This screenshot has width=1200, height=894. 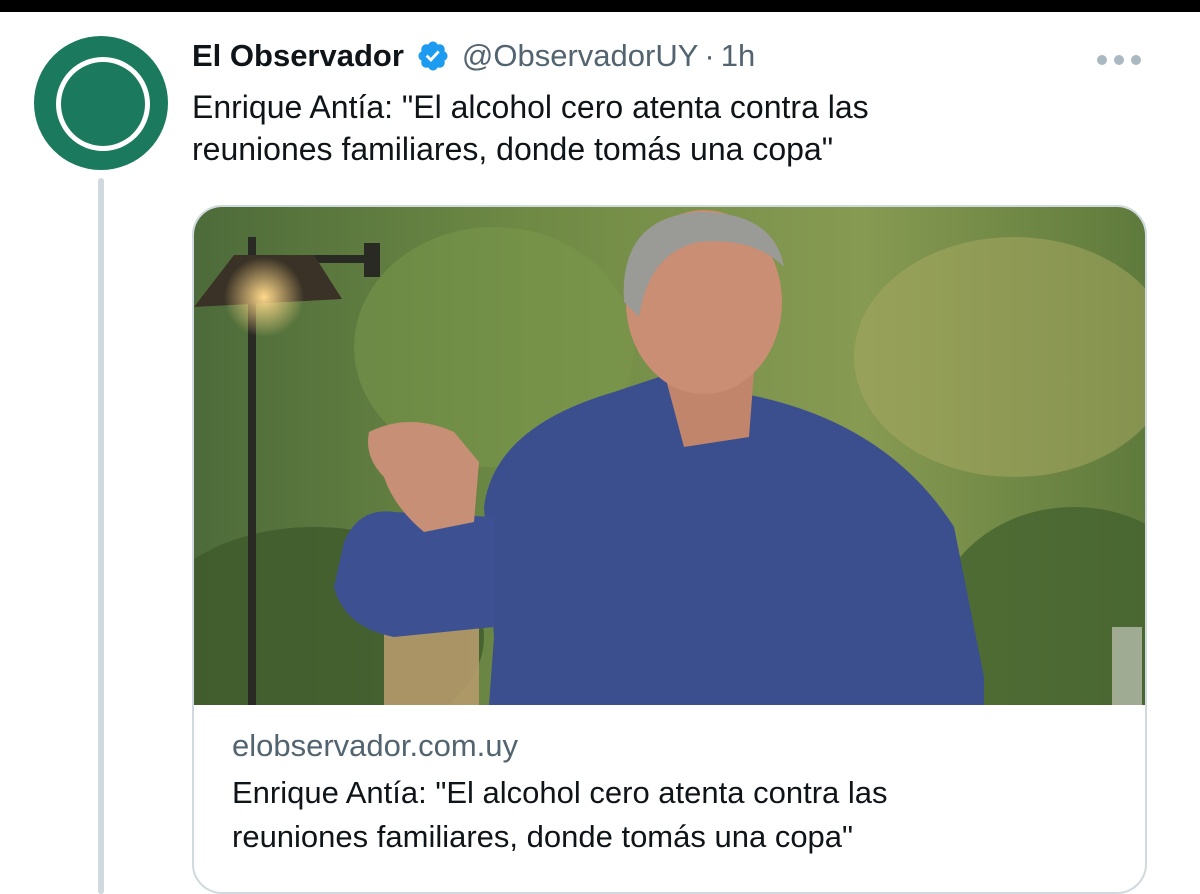 I want to click on author-avatar, so click(x=101, y=103).